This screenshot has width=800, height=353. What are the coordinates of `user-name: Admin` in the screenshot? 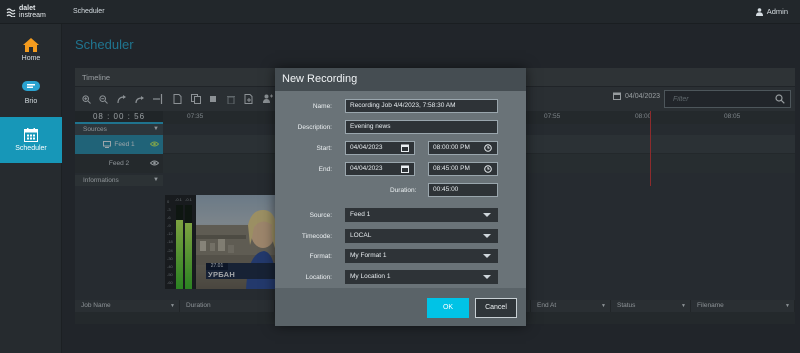 It's located at (777, 11).